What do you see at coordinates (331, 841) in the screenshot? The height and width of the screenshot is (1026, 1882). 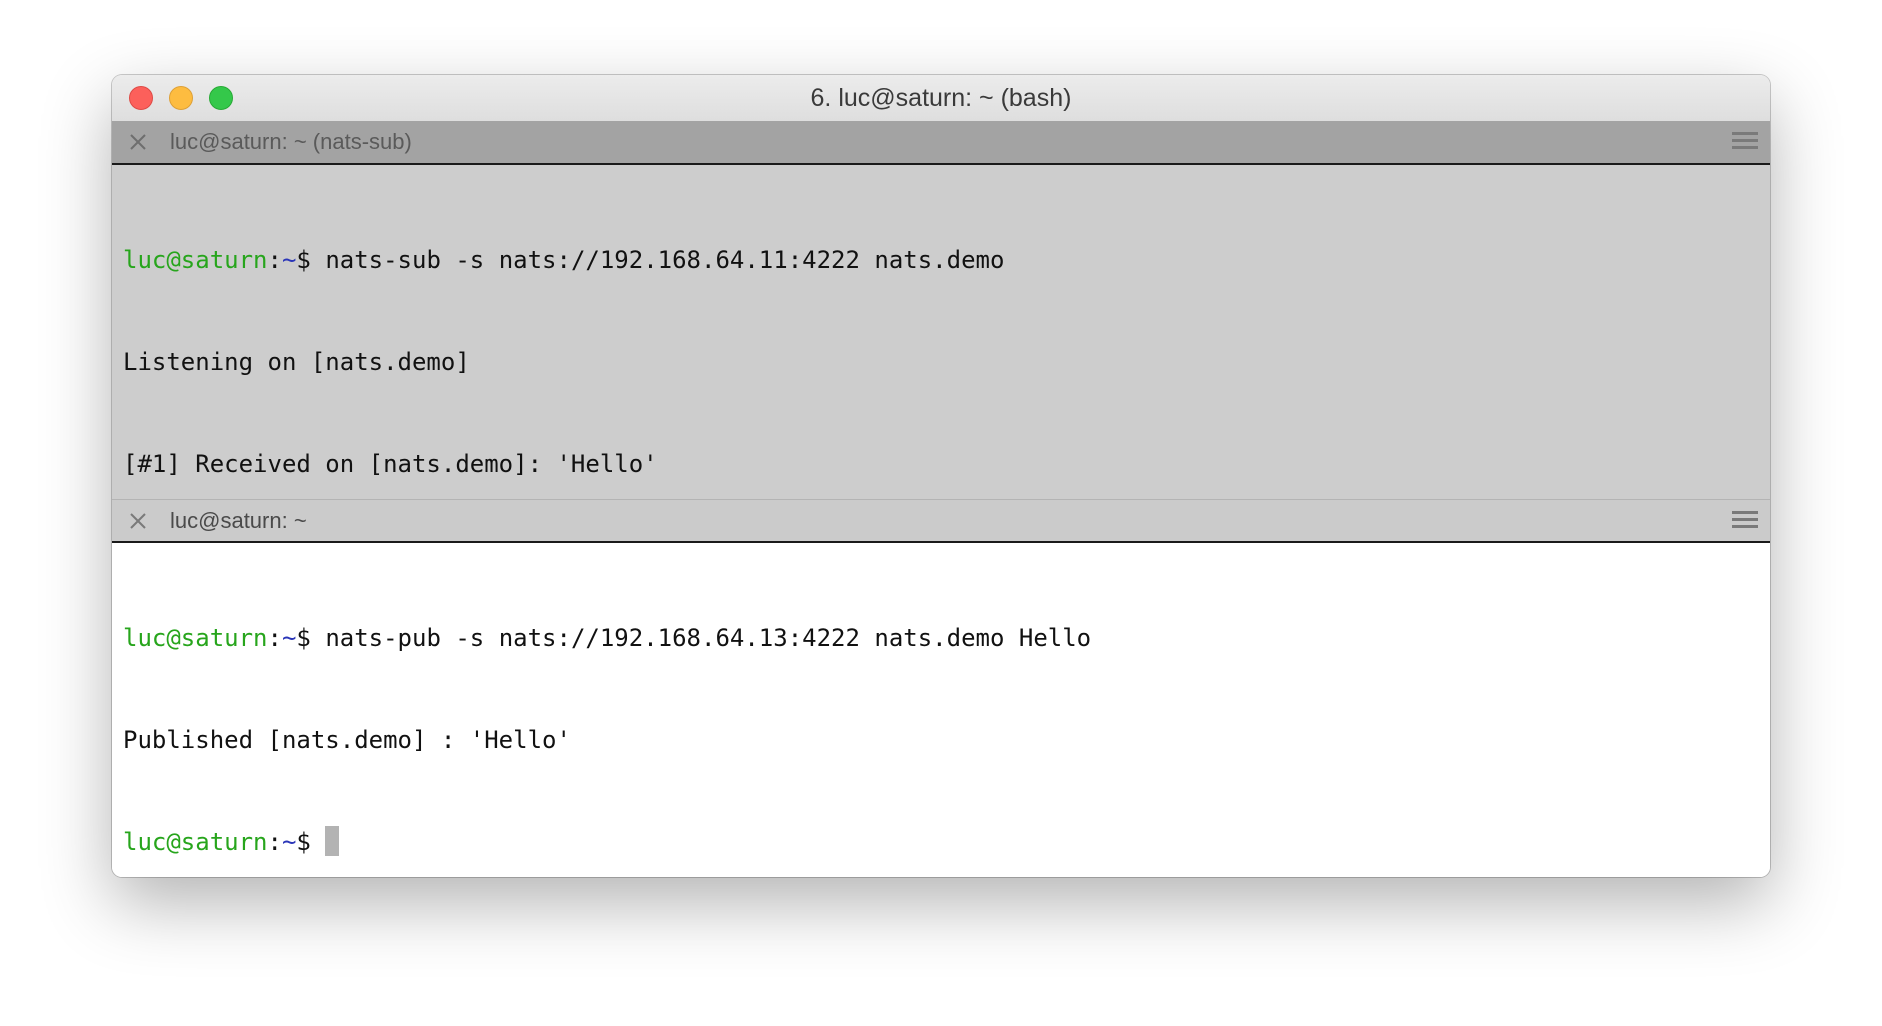 I see `active-cursor` at bounding box center [331, 841].